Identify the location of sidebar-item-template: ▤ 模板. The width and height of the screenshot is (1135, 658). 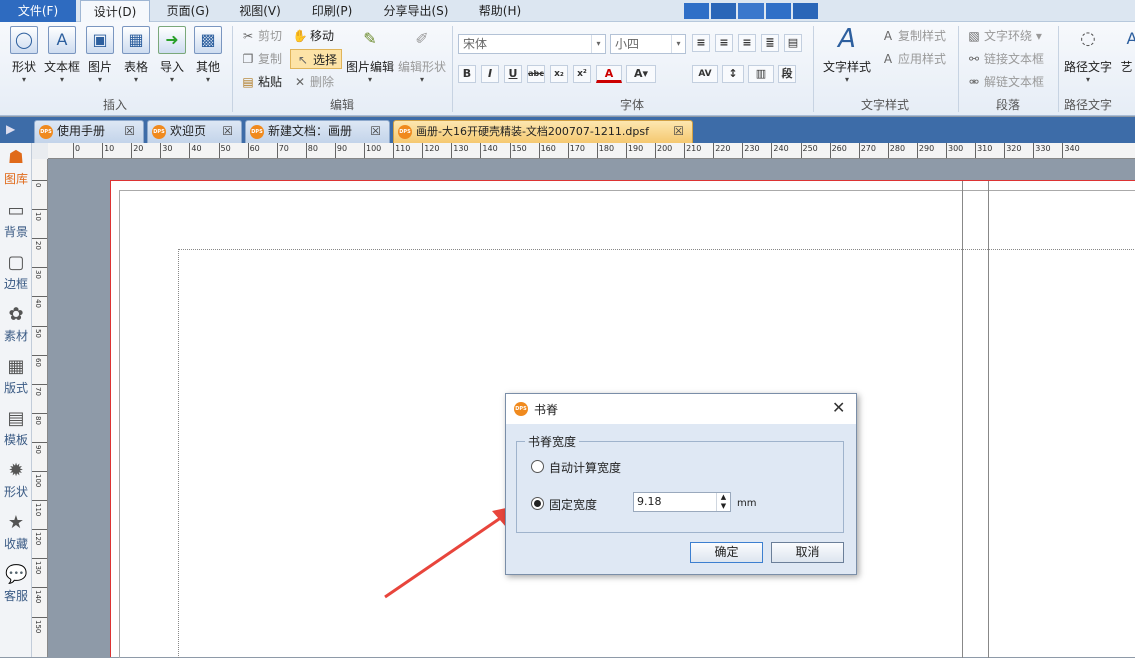
(16, 428).